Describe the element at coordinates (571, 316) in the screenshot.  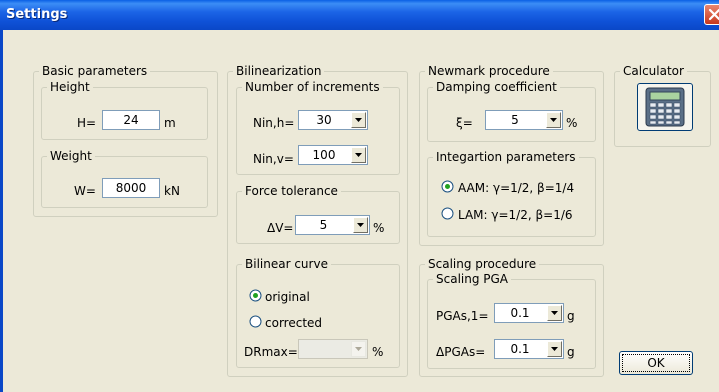
I see `pgas-unit: g` at that location.